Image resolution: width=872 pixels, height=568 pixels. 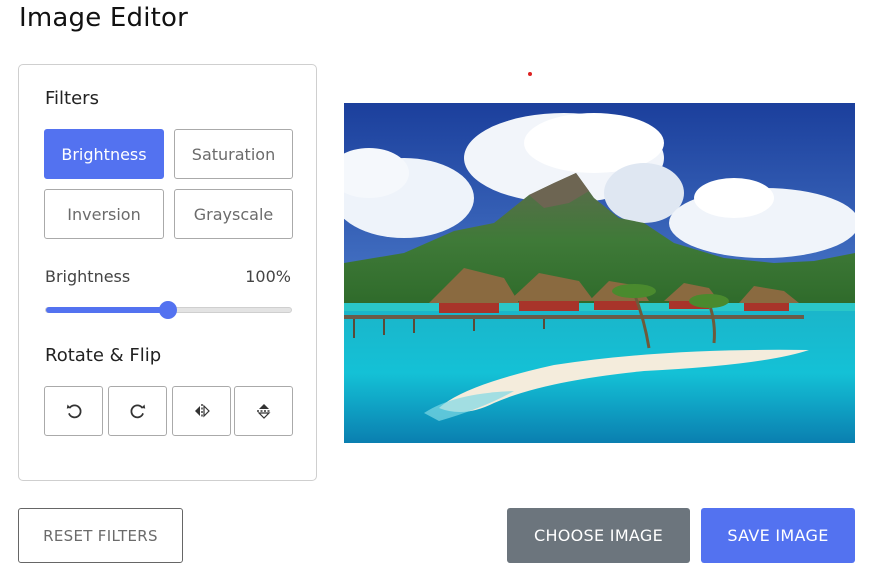 I want to click on flip-vertical-button, so click(x=263, y=411).